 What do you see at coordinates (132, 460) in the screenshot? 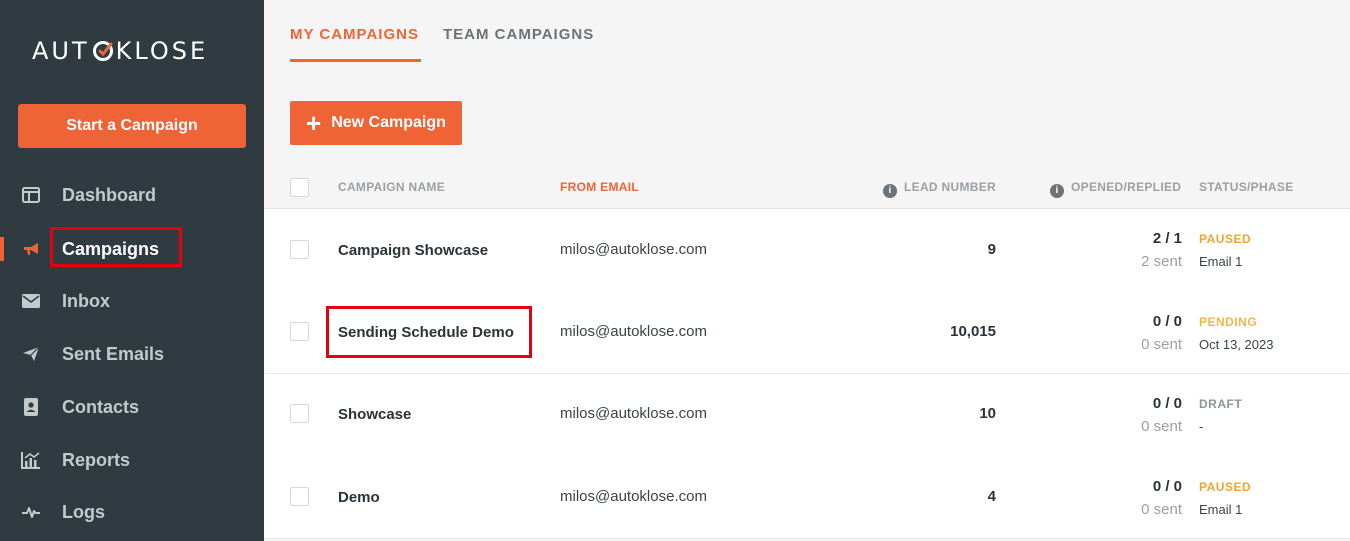
I see `sidebar-item-reports: Reports` at bounding box center [132, 460].